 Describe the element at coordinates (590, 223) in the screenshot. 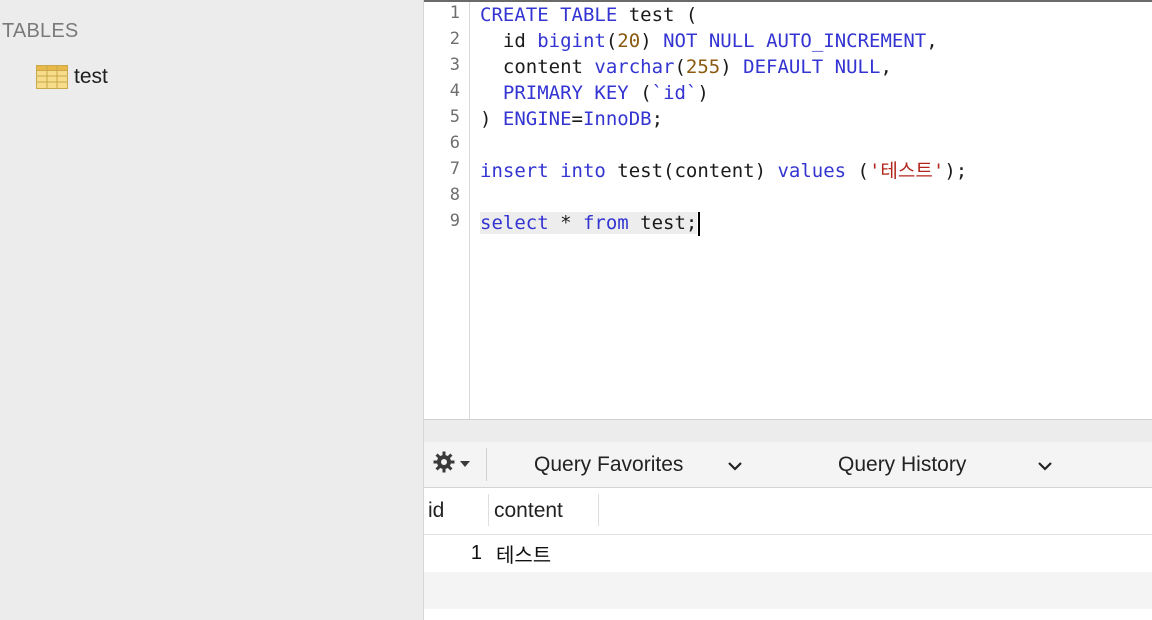

I see `code-line-9: select * from test;` at that location.